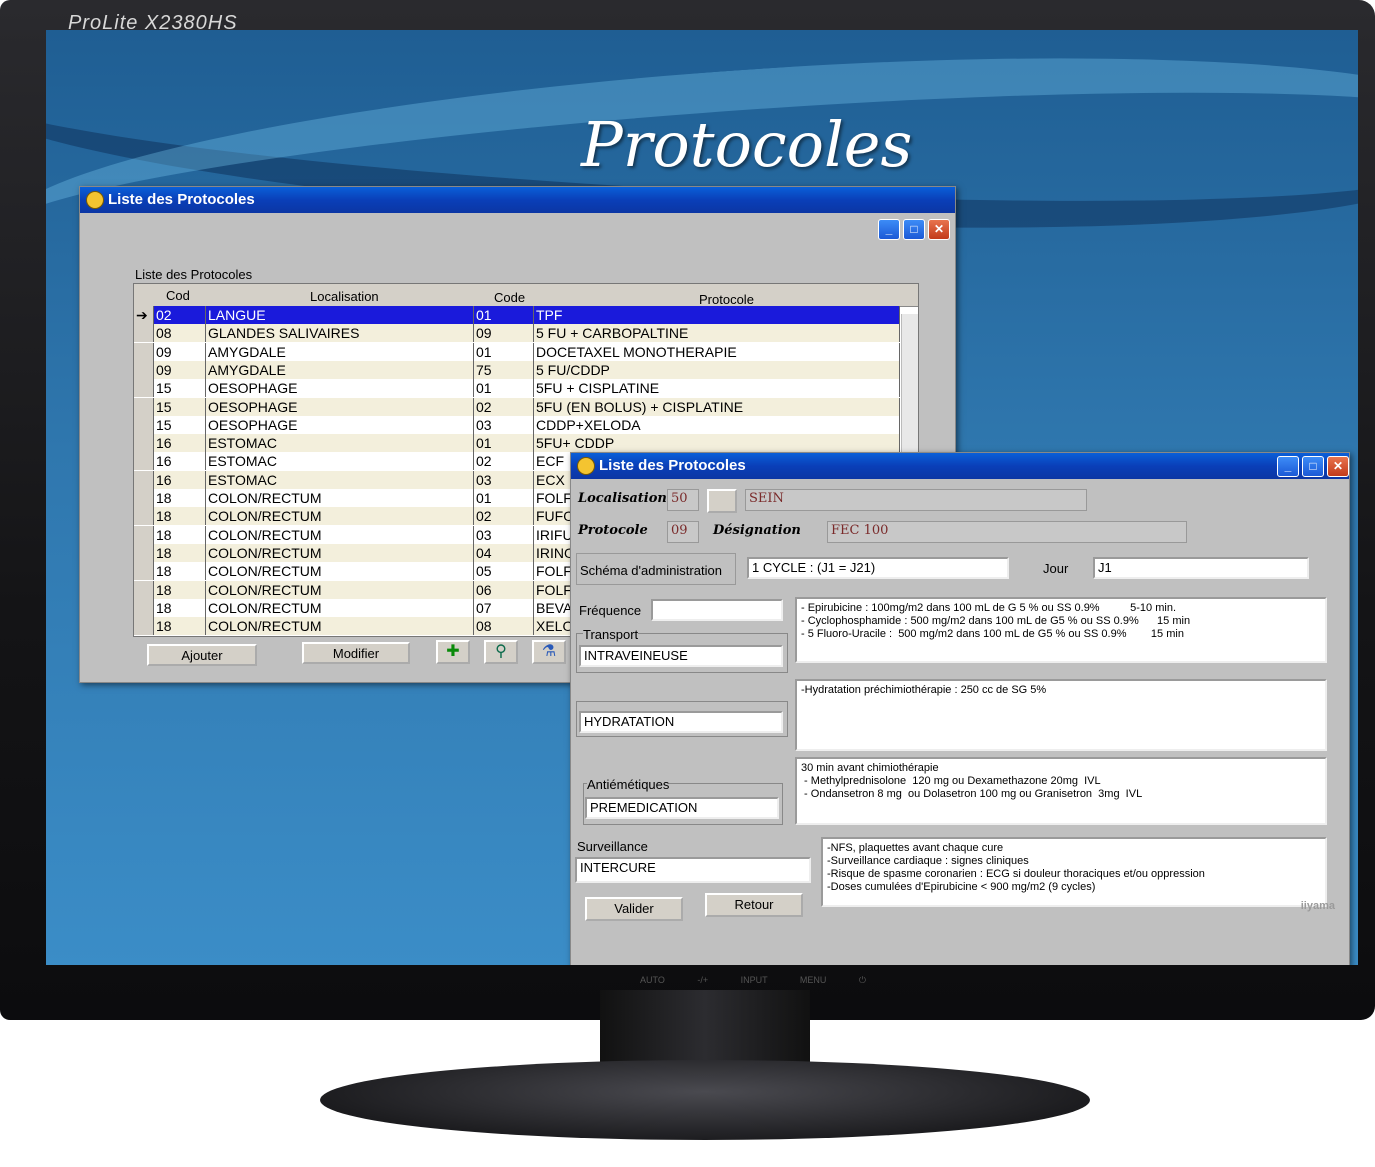 The height and width of the screenshot is (1167, 1375). I want to click on table-cell-code2: 04, so click(504, 552).